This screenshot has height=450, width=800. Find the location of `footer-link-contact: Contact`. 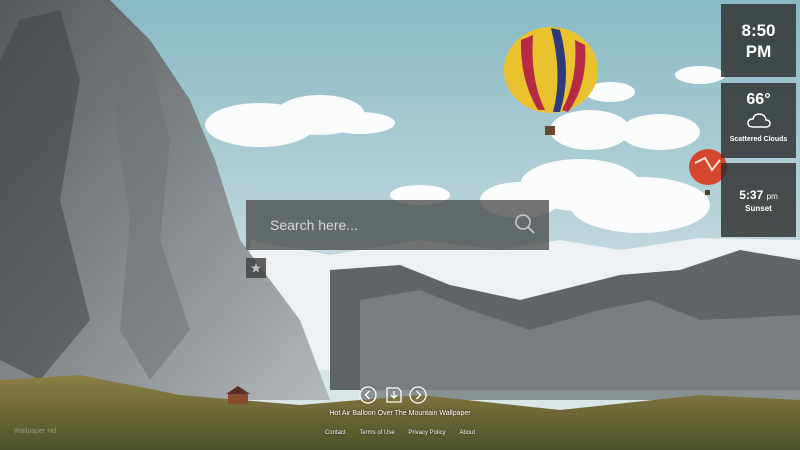

footer-link-contact: Contact is located at coordinates (335, 433).